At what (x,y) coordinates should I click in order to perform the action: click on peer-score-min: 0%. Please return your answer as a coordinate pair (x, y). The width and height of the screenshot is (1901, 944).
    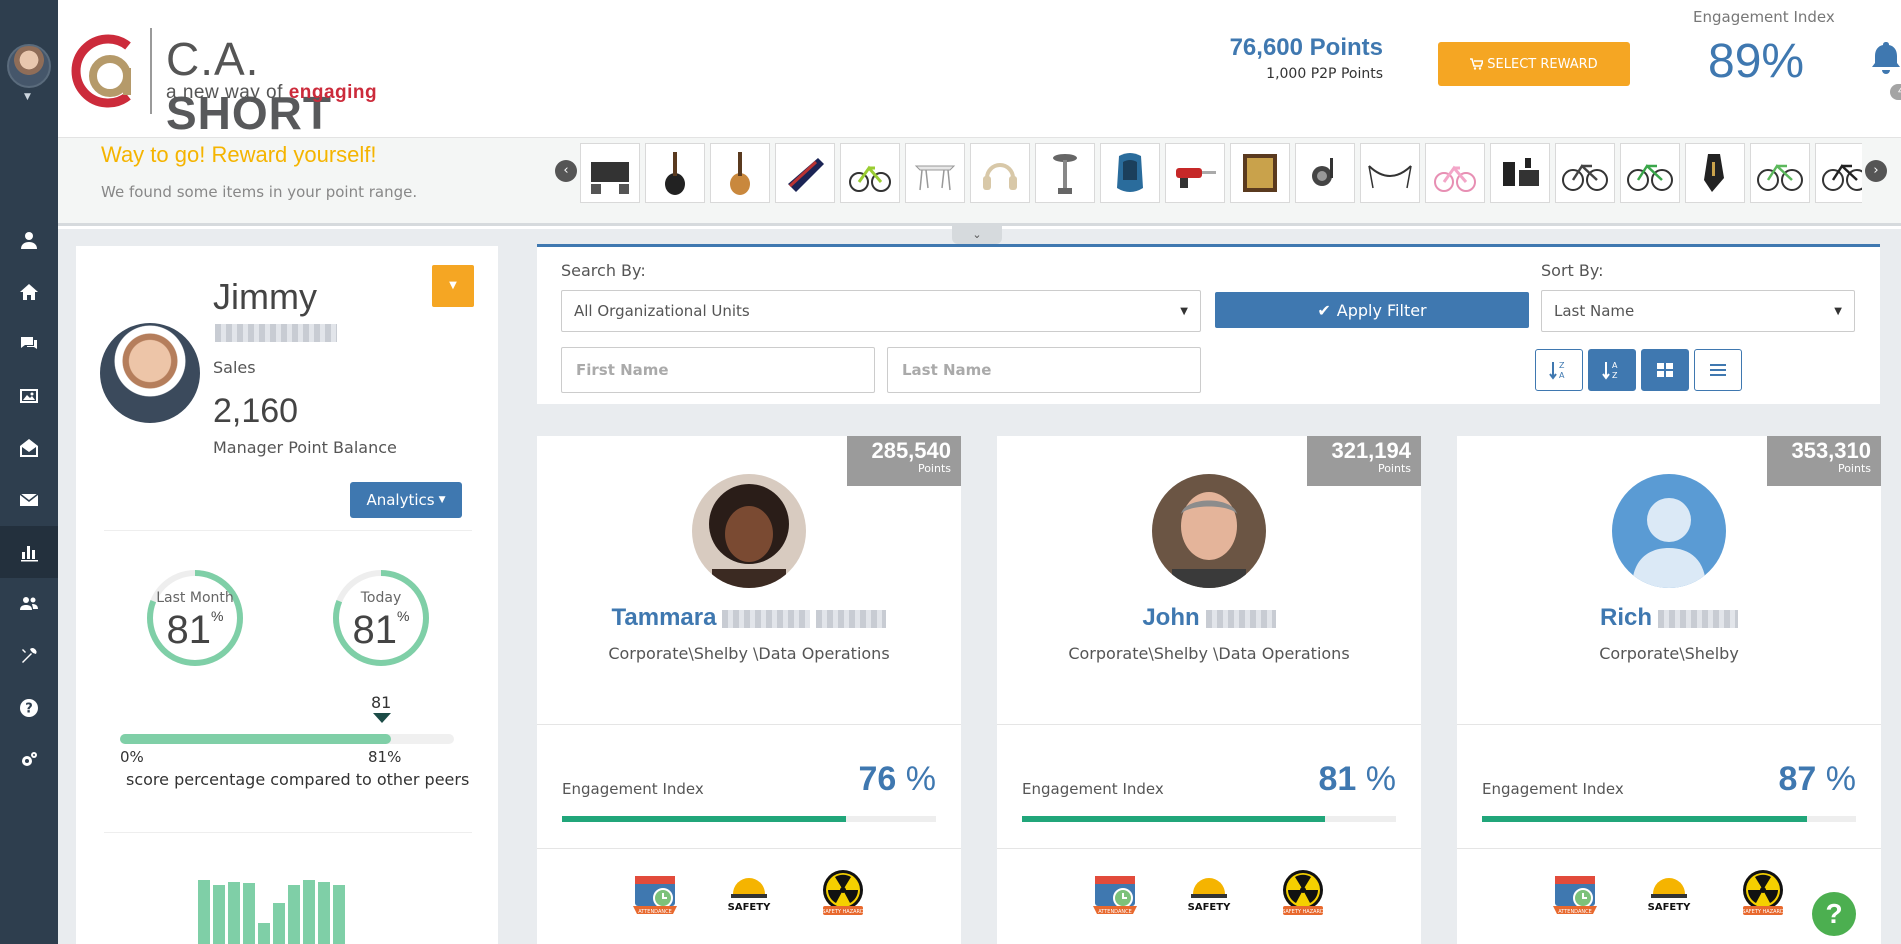
    Looking at the image, I should click on (132, 757).